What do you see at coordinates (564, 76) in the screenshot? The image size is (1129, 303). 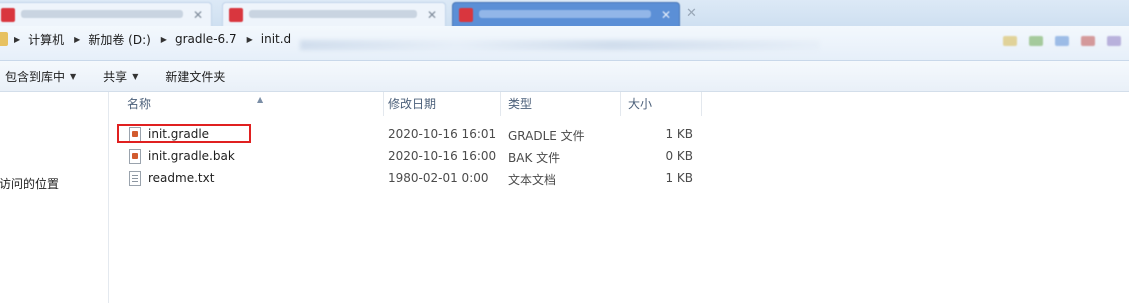 I see `command-toolbar: 包含到库中 ▼ 共享 ▼ 新建文件夹` at bounding box center [564, 76].